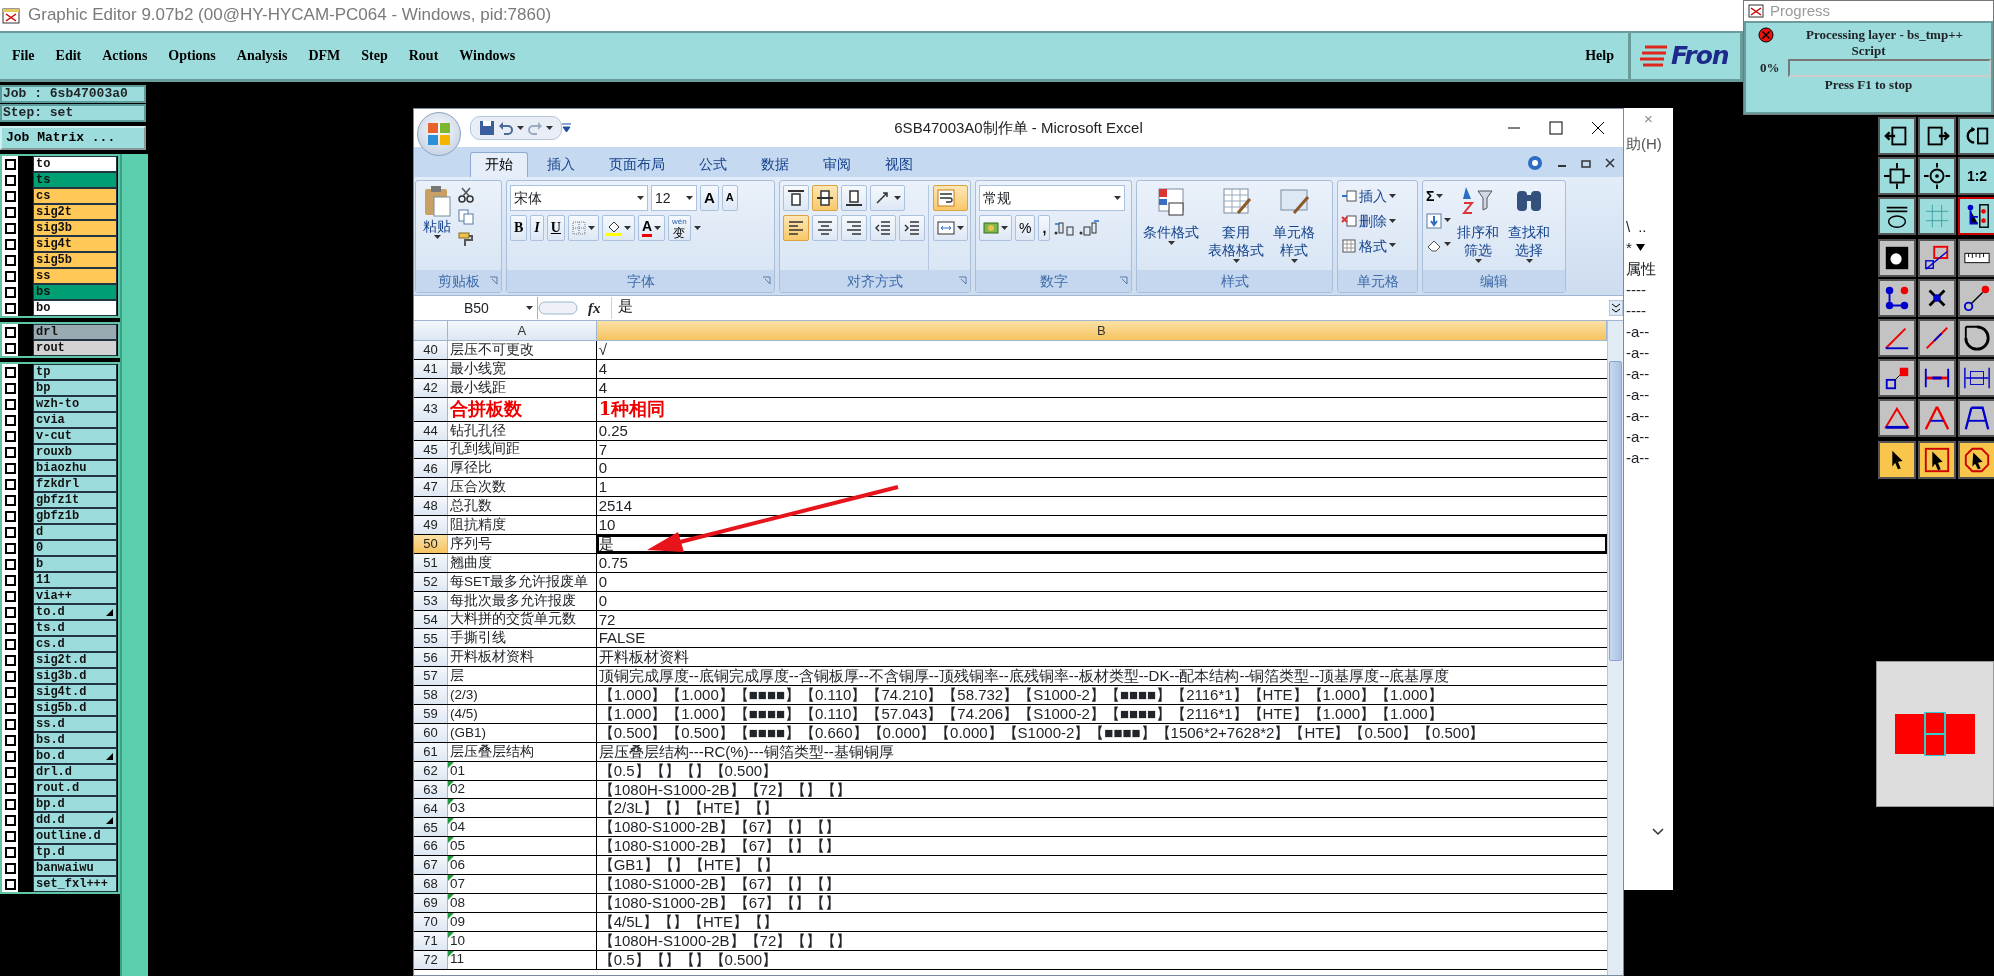 The image size is (1994, 976). Describe the element at coordinates (75, 500) in the screenshot. I see `layer-cell: gbfz1t` at that location.